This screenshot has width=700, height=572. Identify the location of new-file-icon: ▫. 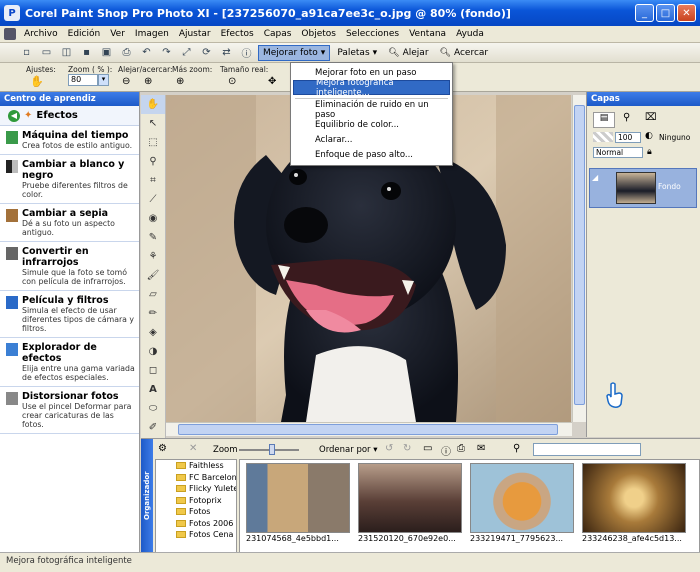
(26, 53).